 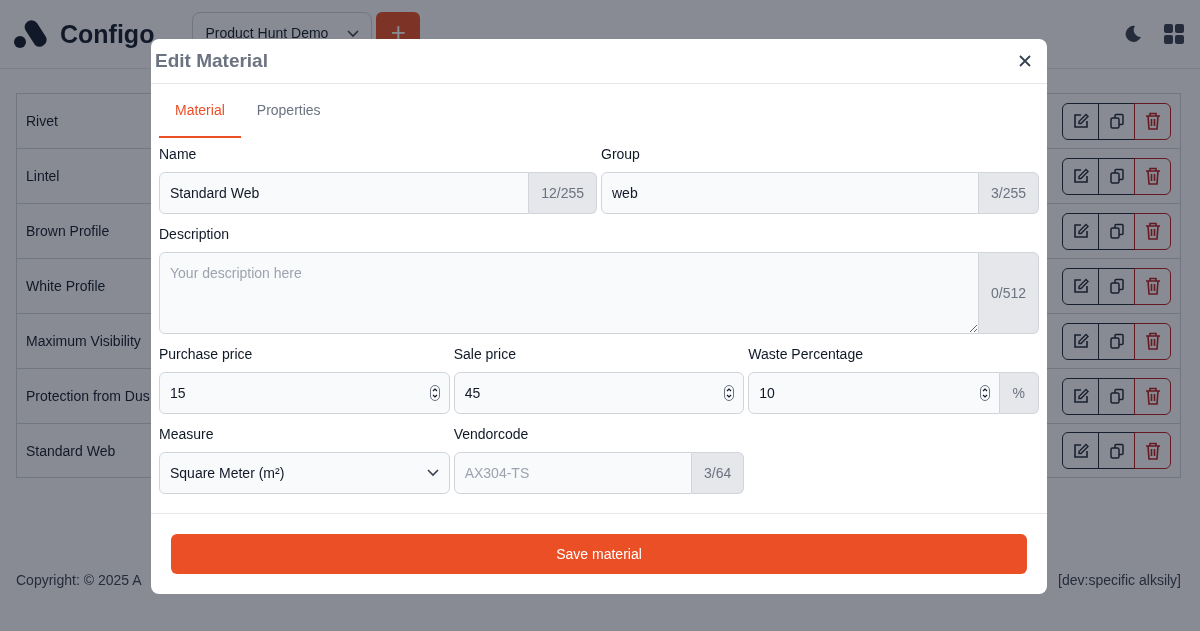 What do you see at coordinates (485, 354) in the screenshot?
I see `field-label: Sale price` at bounding box center [485, 354].